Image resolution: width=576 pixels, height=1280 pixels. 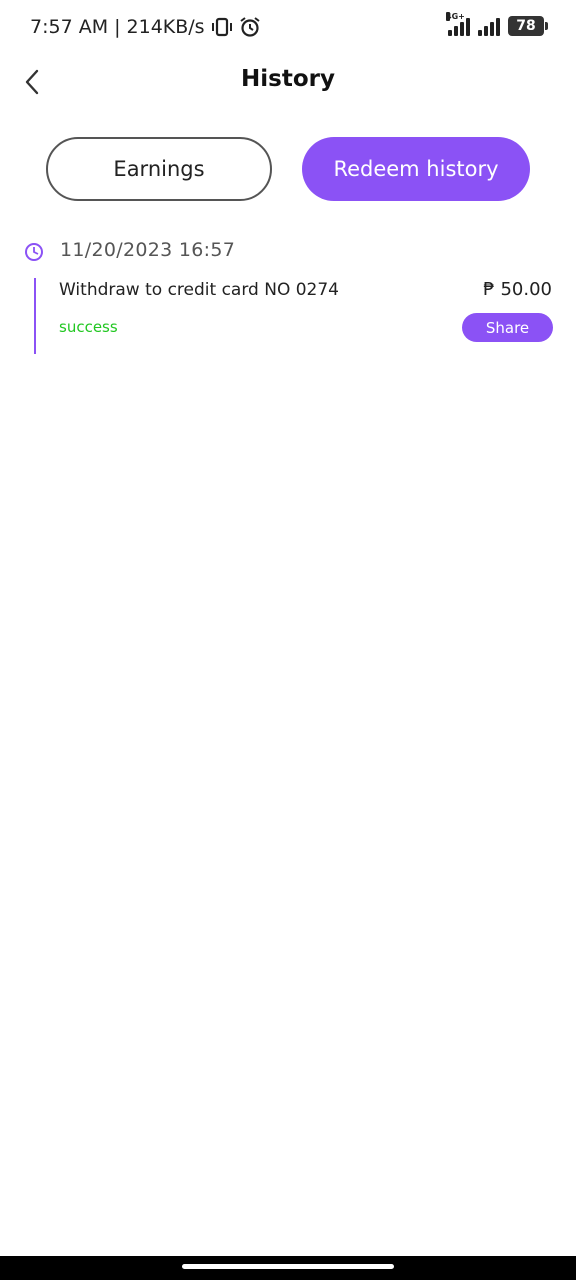 What do you see at coordinates (489, 26) in the screenshot?
I see `signal-icon` at bounding box center [489, 26].